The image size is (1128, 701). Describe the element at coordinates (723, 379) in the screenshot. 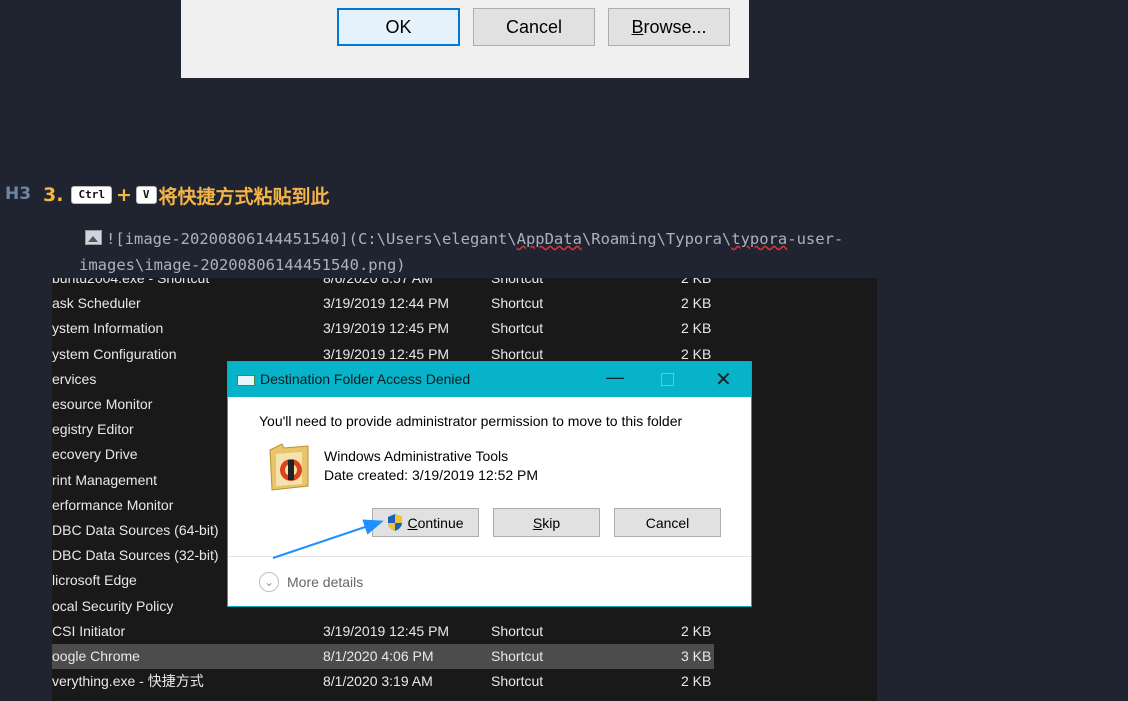

I see `close-icon: ✕` at that location.